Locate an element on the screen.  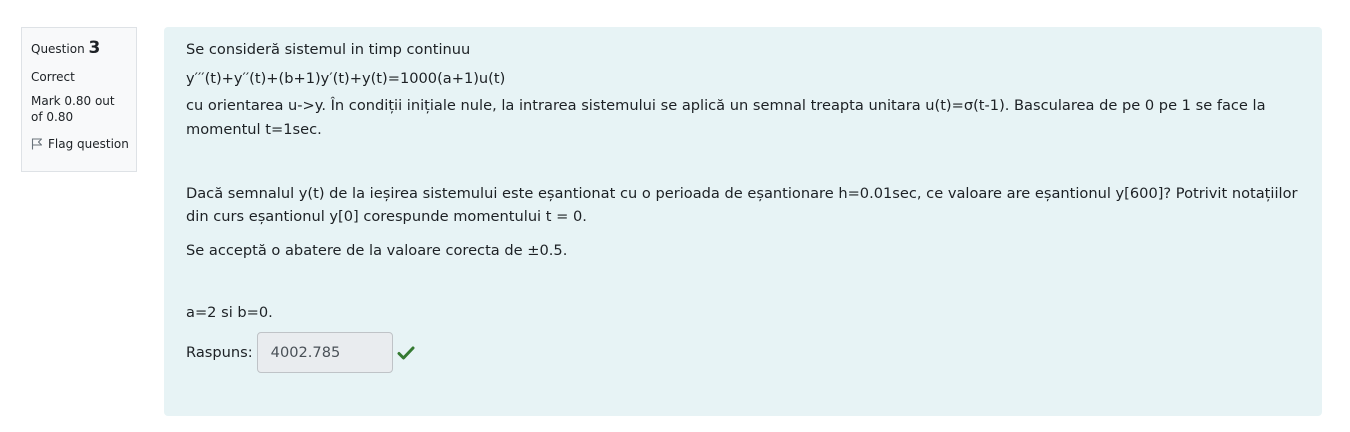
answer-input: 4002.785 is located at coordinates (324, 353).